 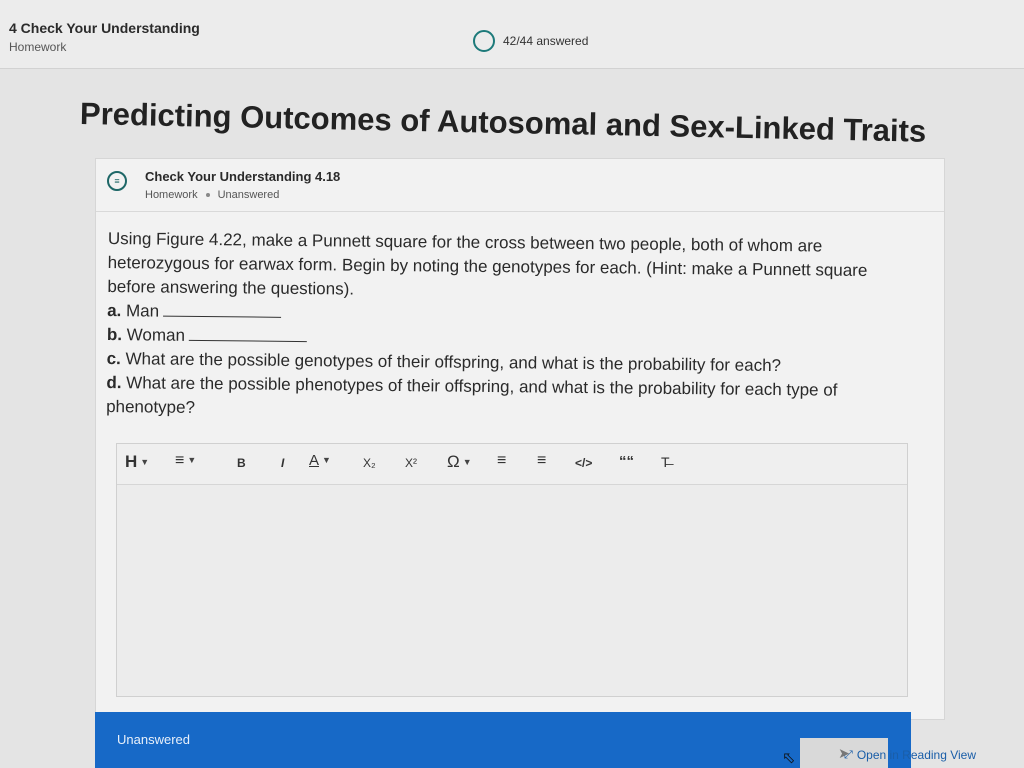 What do you see at coordinates (546, 41) in the screenshot?
I see `progress-text: 42/44 answered` at bounding box center [546, 41].